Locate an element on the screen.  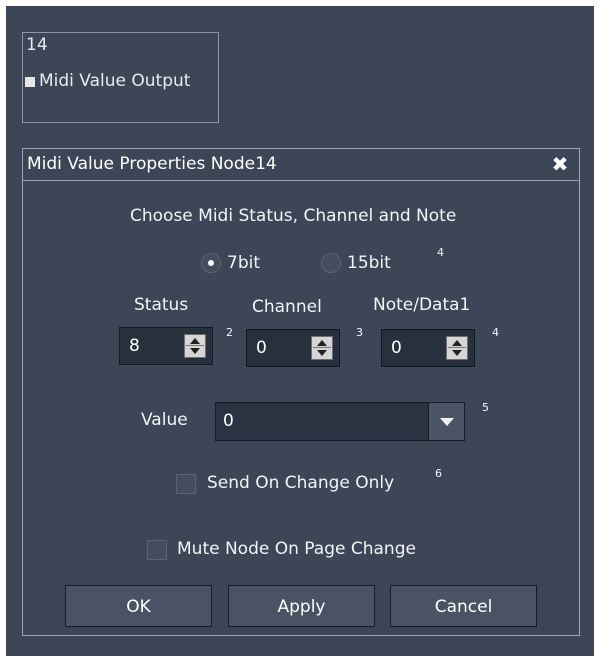
node-number: 14 is located at coordinates (37, 45).